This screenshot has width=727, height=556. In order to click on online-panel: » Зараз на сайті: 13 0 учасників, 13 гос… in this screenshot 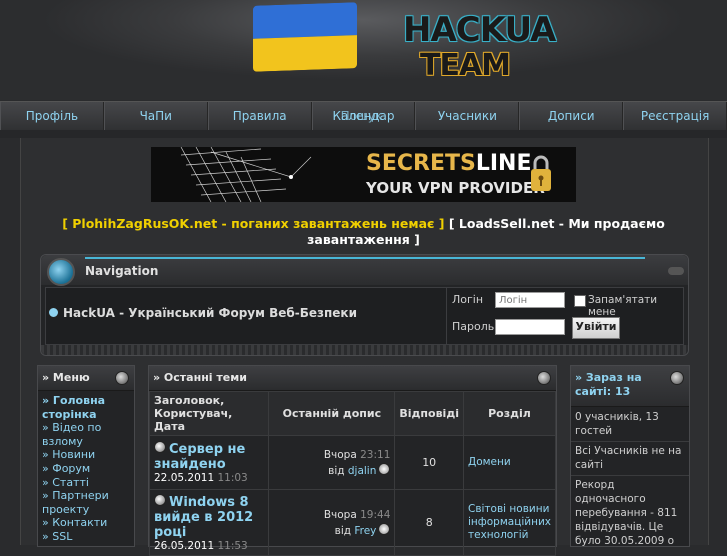, I will do `click(630, 456)`.